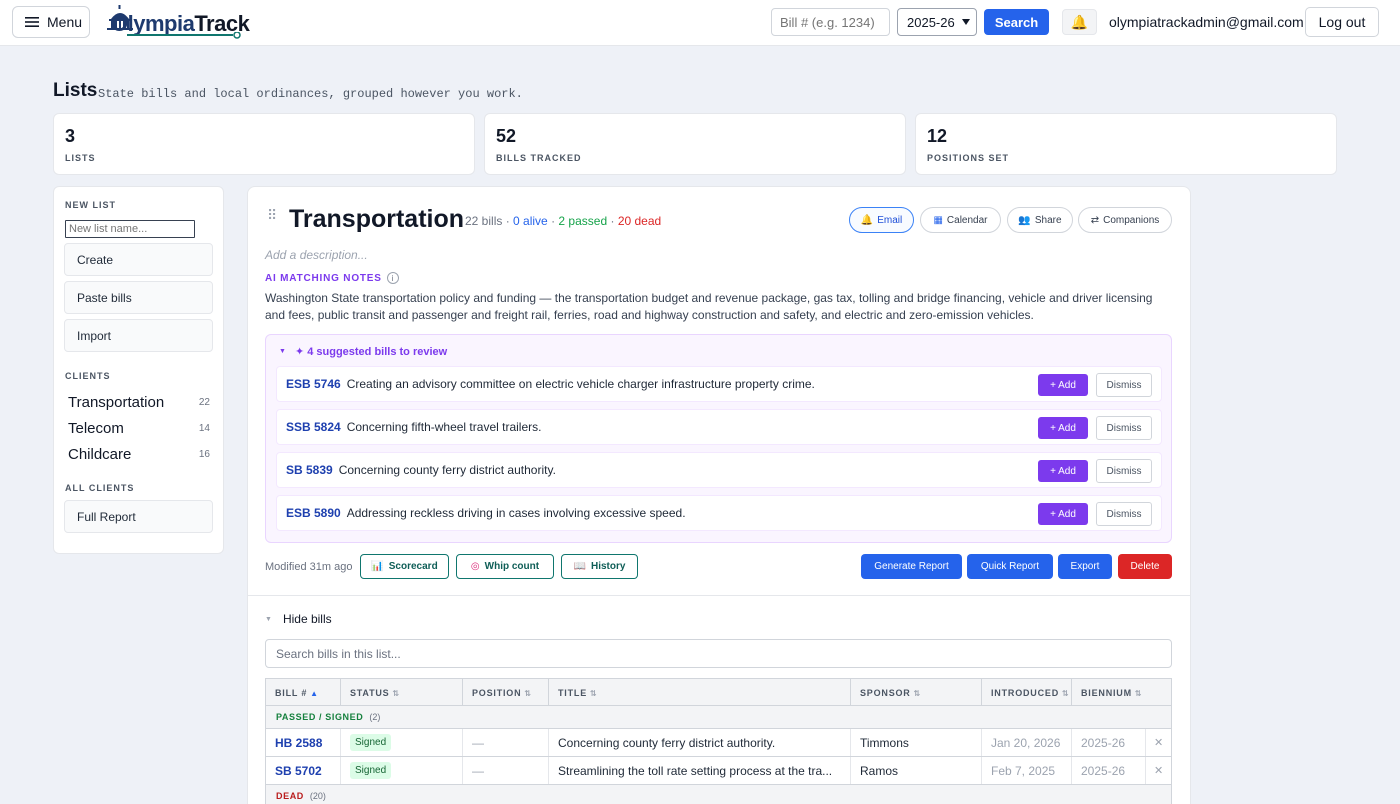 This screenshot has height=804, width=1400. What do you see at coordinates (968, 158) in the screenshot?
I see `stat-label: POSITIONS SET` at bounding box center [968, 158].